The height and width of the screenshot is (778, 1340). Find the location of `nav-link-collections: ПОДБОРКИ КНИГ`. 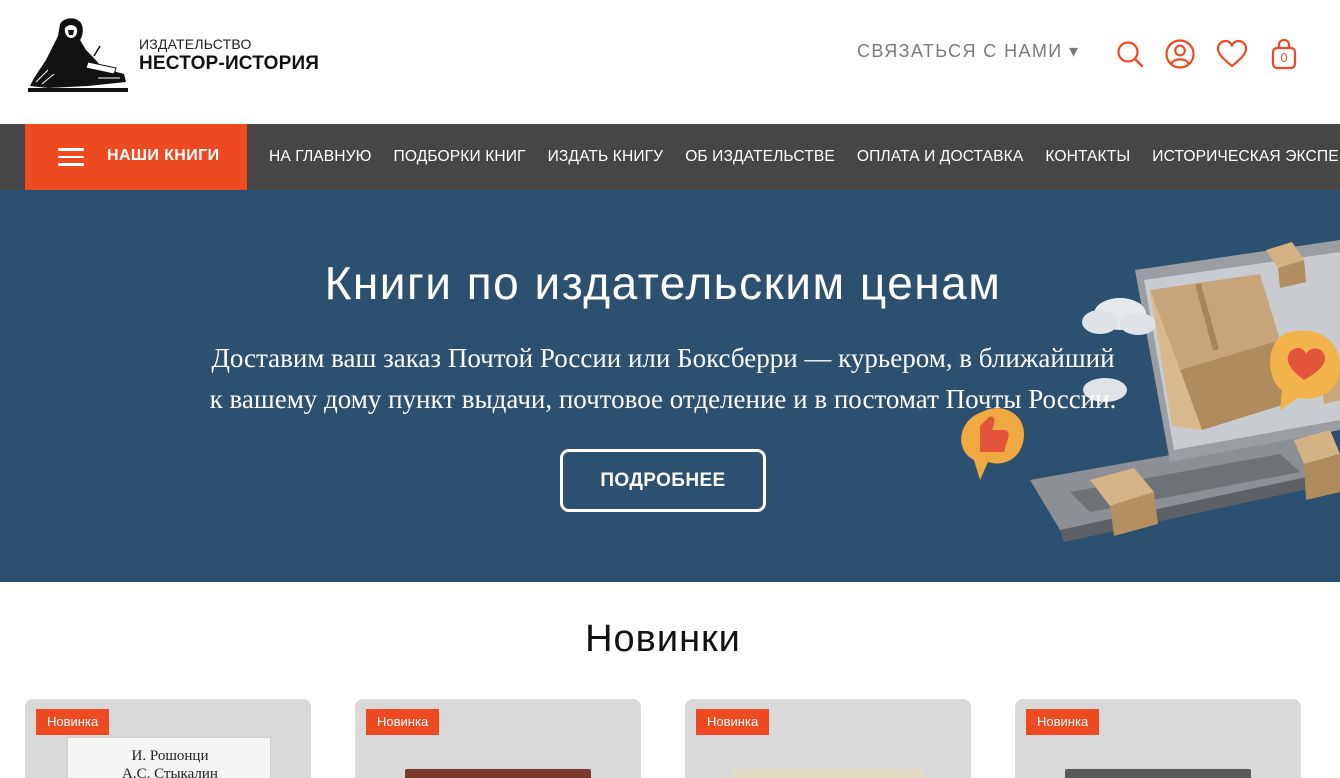

nav-link-collections: ПОДБОРКИ КНИГ is located at coordinates (460, 157).